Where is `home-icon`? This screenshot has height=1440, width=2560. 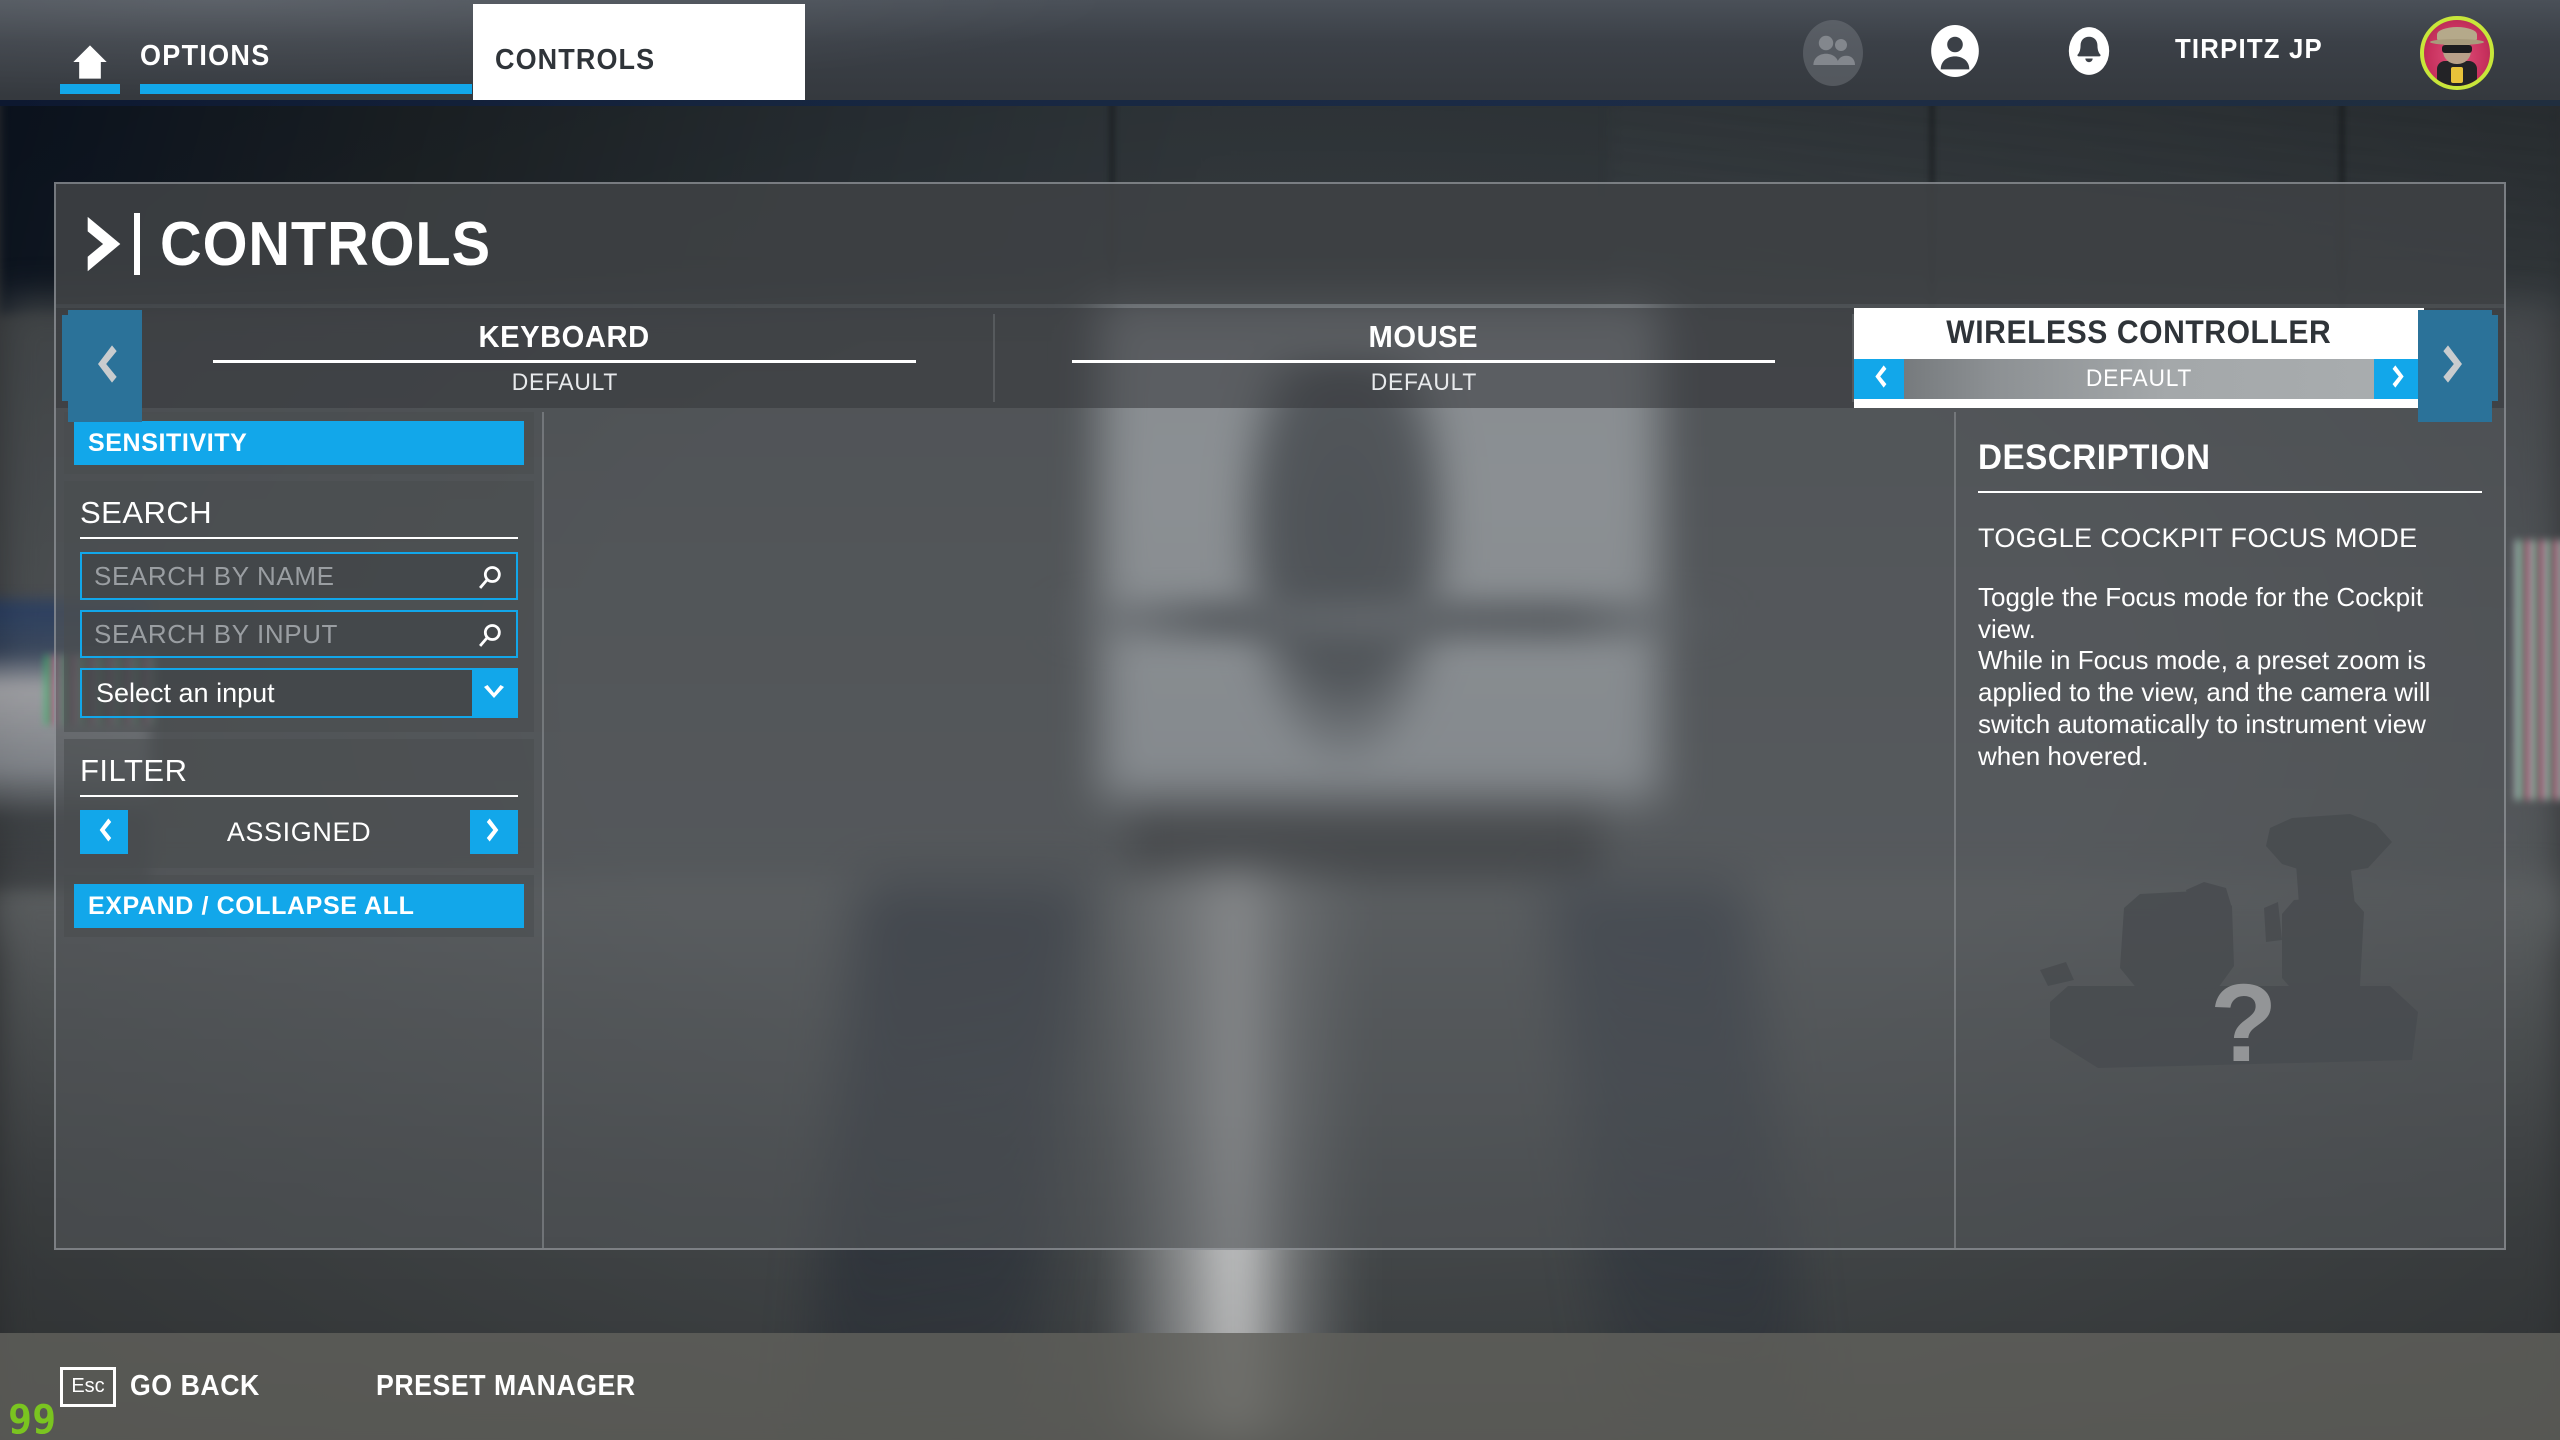 home-icon is located at coordinates (90, 64).